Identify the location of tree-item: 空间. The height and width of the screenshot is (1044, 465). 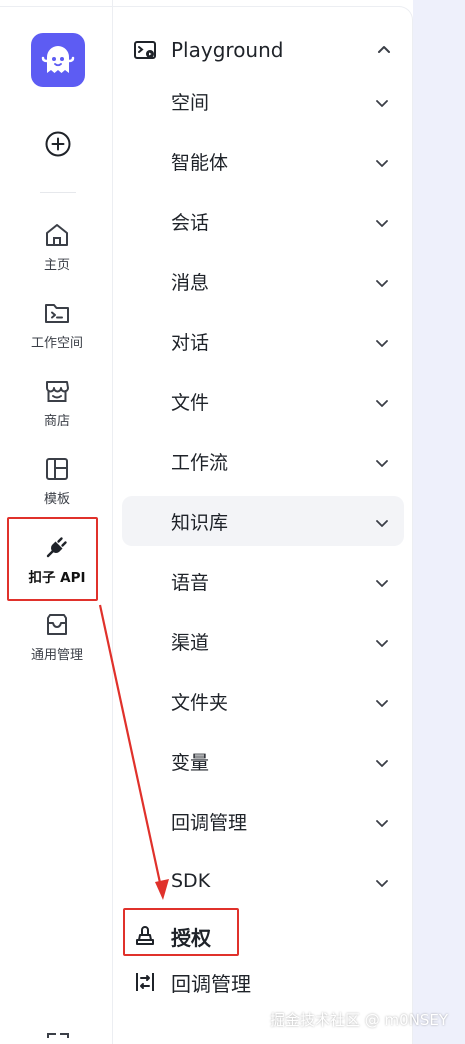
(263, 101).